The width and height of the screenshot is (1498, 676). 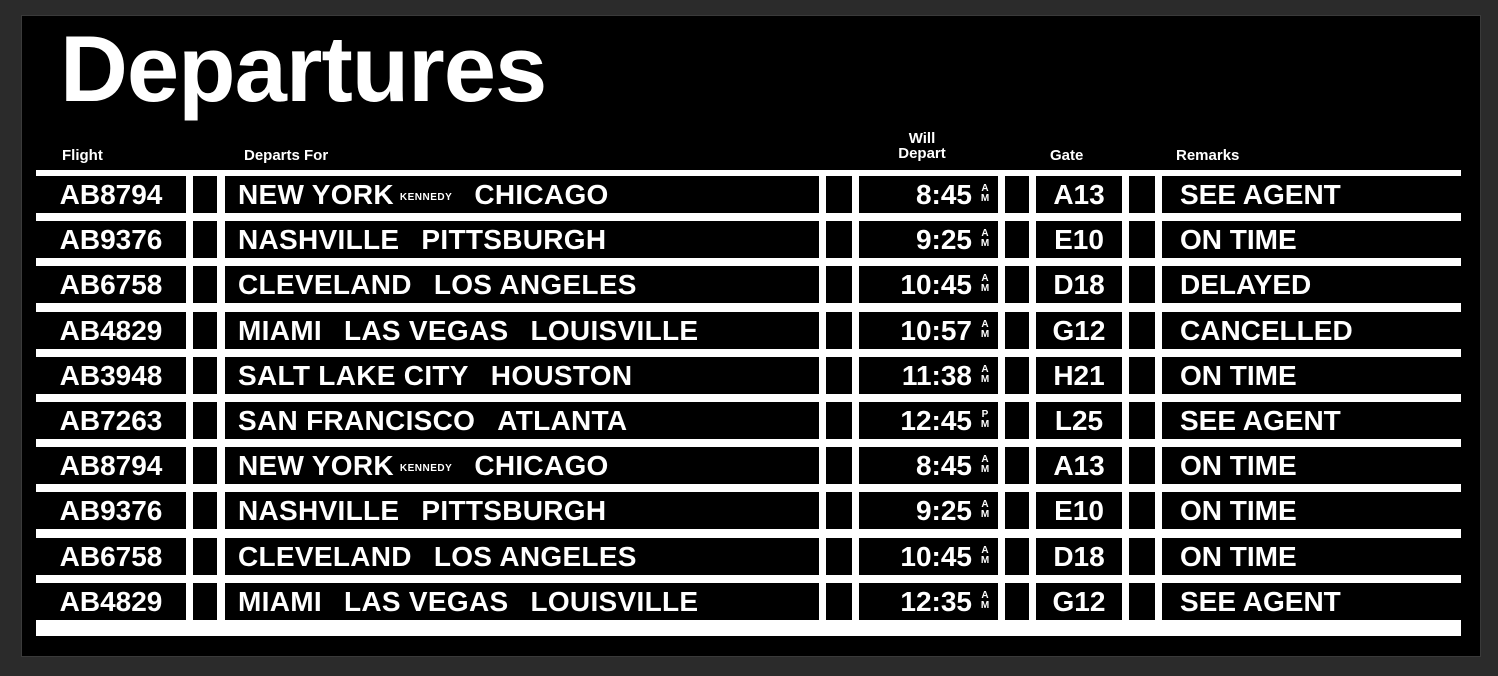 What do you see at coordinates (1311, 601) in the screenshot?
I see `remark: SEE AGENT` at bounding box center [1311, 601].